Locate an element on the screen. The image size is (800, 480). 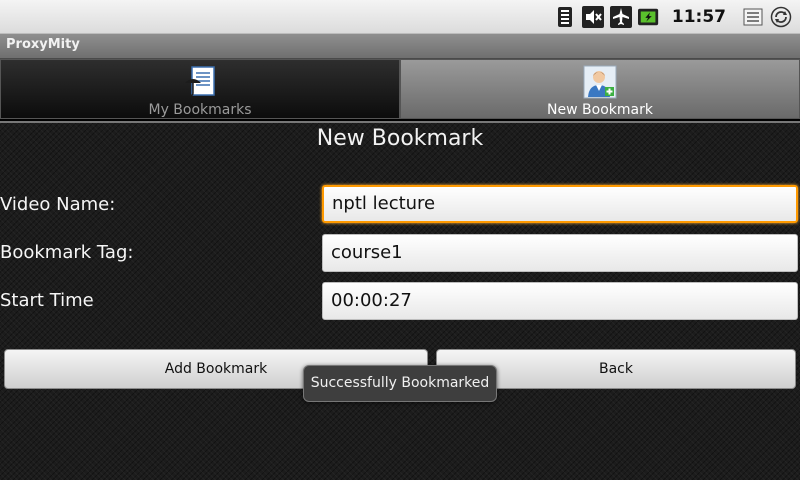
wifi-icon is located at coordinates (565, 17).